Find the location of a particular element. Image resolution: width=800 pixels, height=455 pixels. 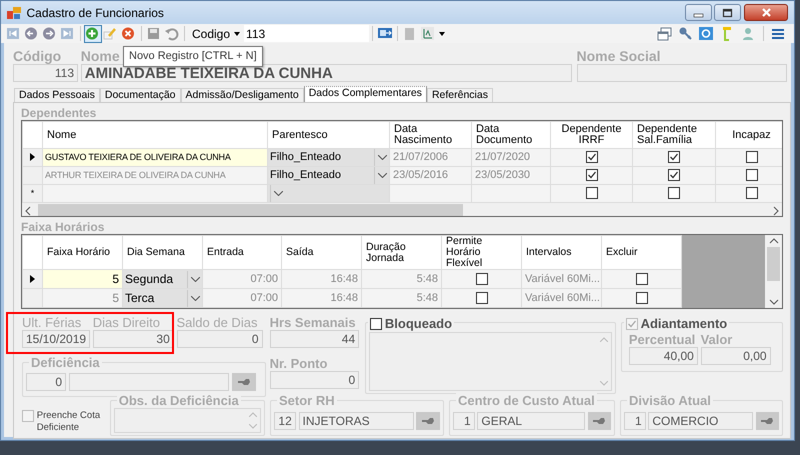

field-selector: Codigo is located at coordinates (216, 33).